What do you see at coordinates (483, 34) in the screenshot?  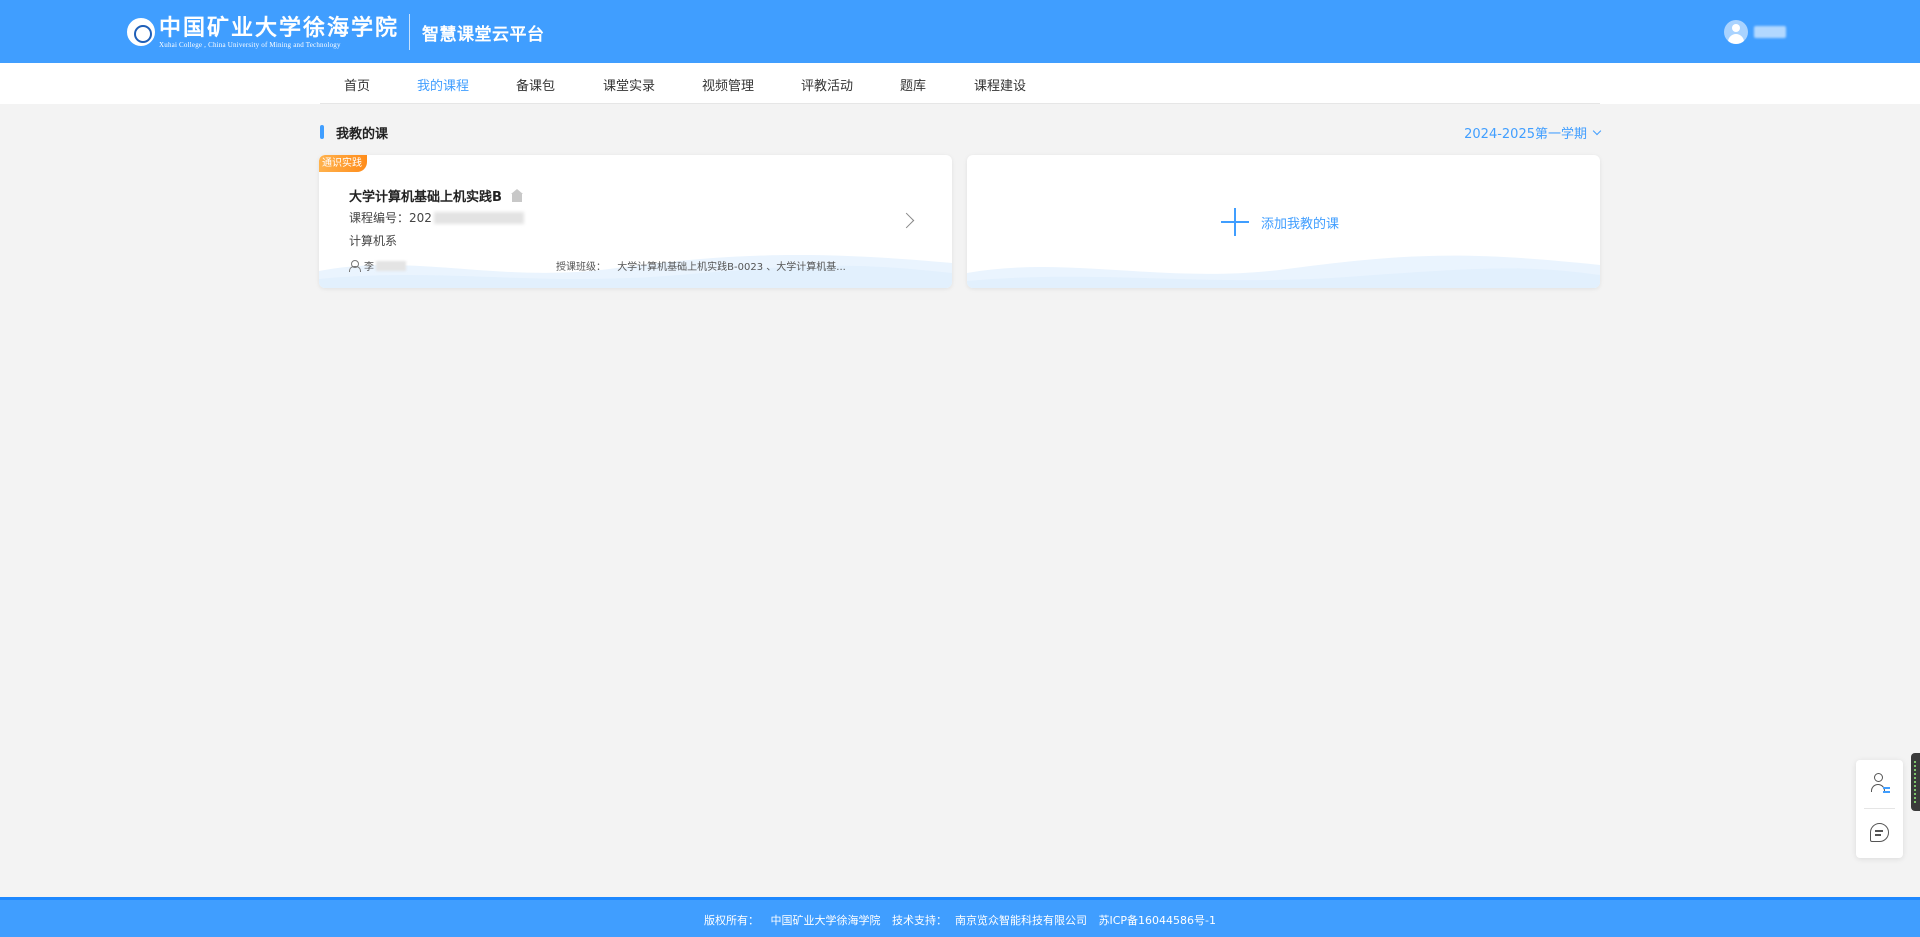 I see `platform-title: 智慧课堂云平台` at bounding box center [483, 34].